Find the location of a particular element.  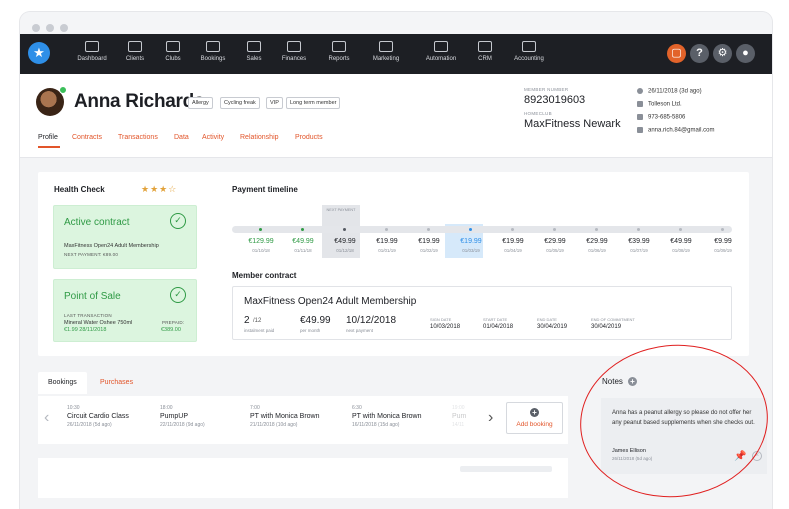

tab-profile: Profile is located at coordinates (48, 137).